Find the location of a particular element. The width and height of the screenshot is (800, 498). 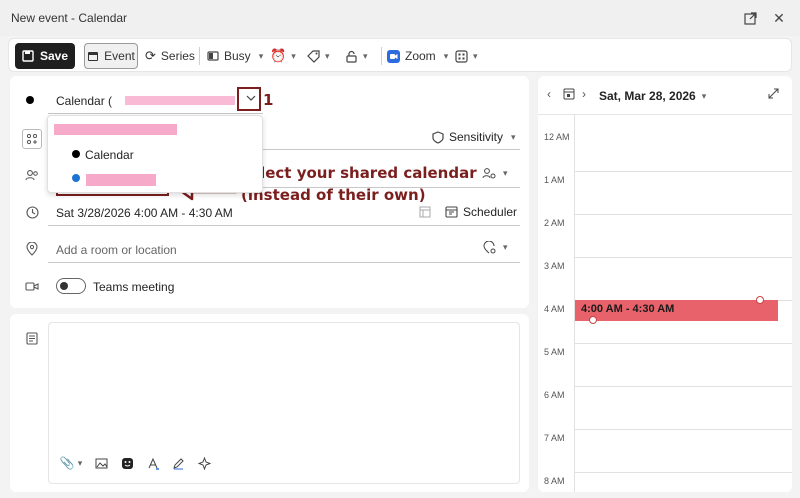

hour-label: 6 AM is located at coordinates (554, 395).